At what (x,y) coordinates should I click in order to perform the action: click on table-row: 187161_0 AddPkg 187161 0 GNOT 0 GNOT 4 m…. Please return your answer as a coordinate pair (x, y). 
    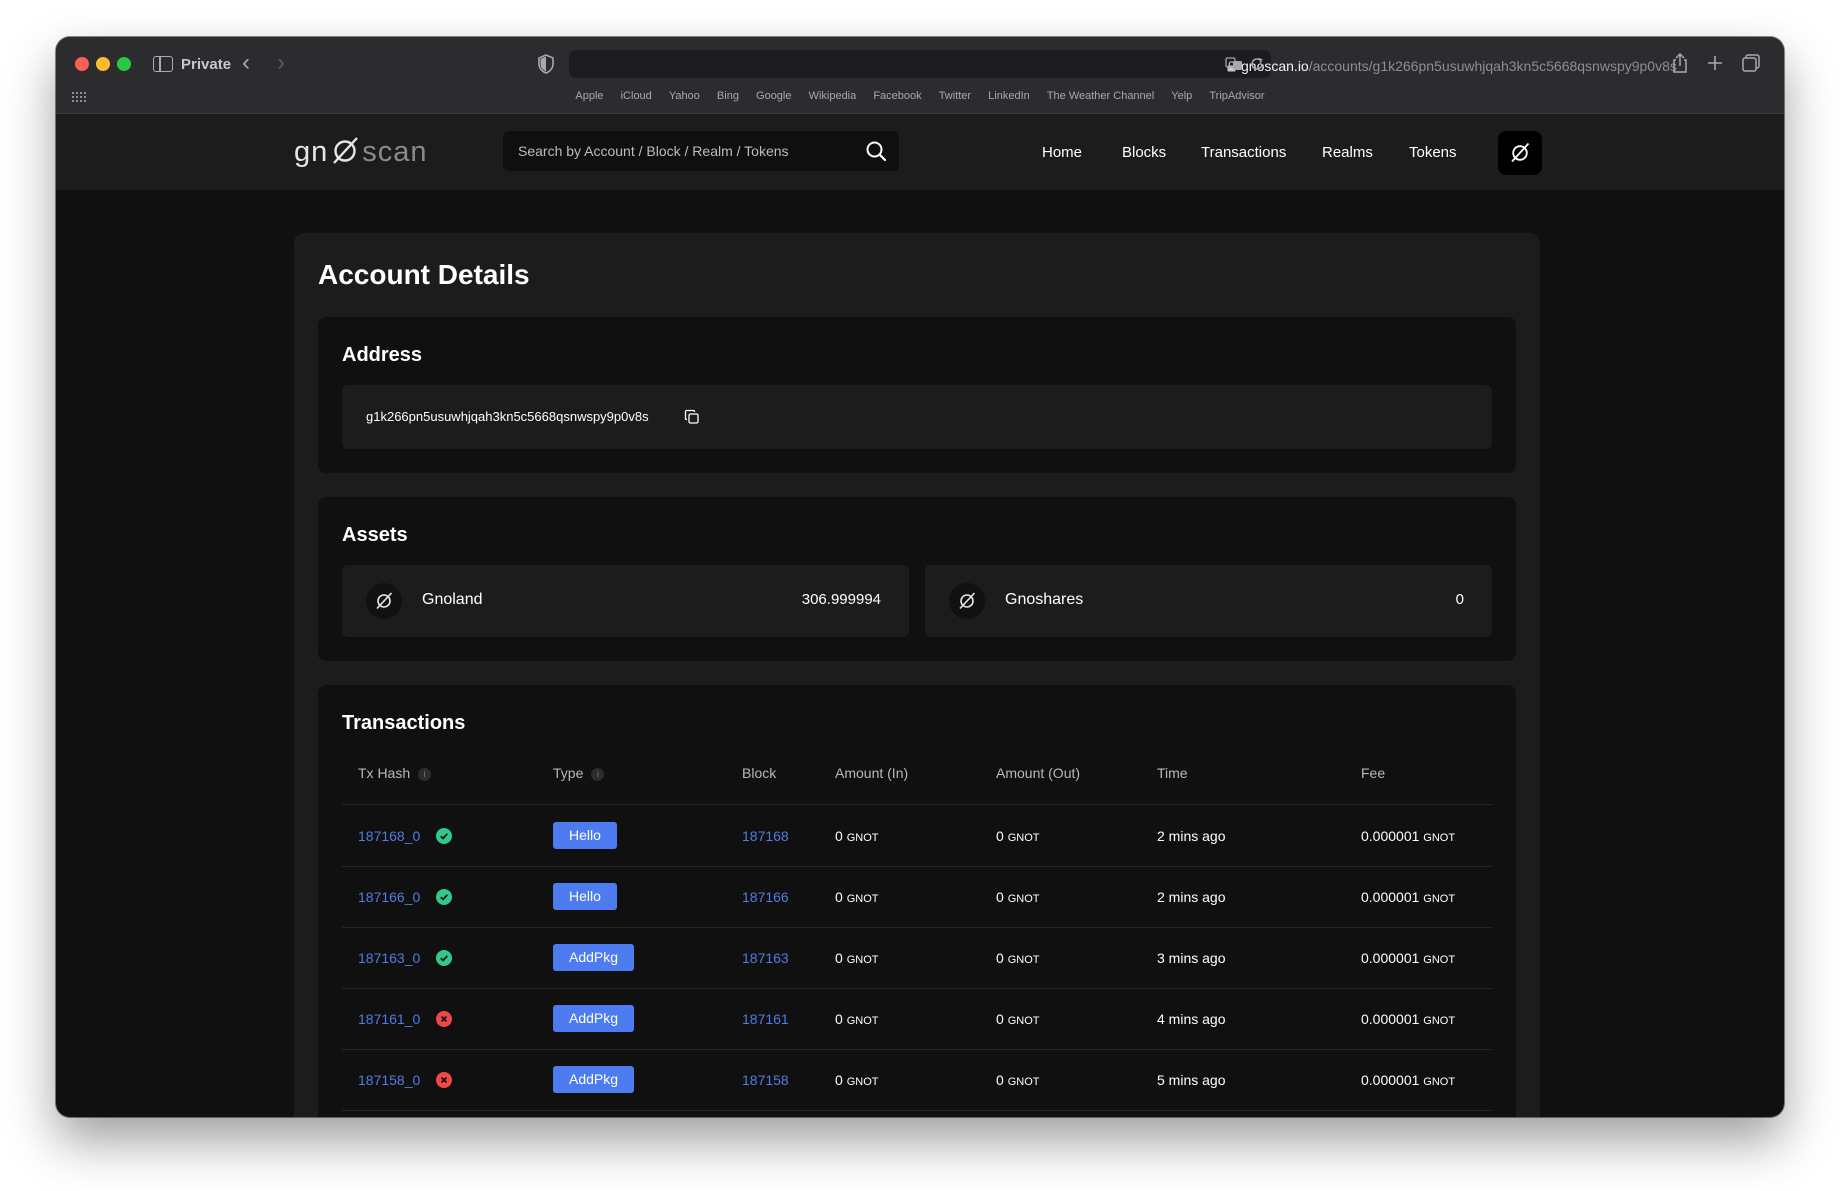
    Looking at the image, I should click on (917, 1019).